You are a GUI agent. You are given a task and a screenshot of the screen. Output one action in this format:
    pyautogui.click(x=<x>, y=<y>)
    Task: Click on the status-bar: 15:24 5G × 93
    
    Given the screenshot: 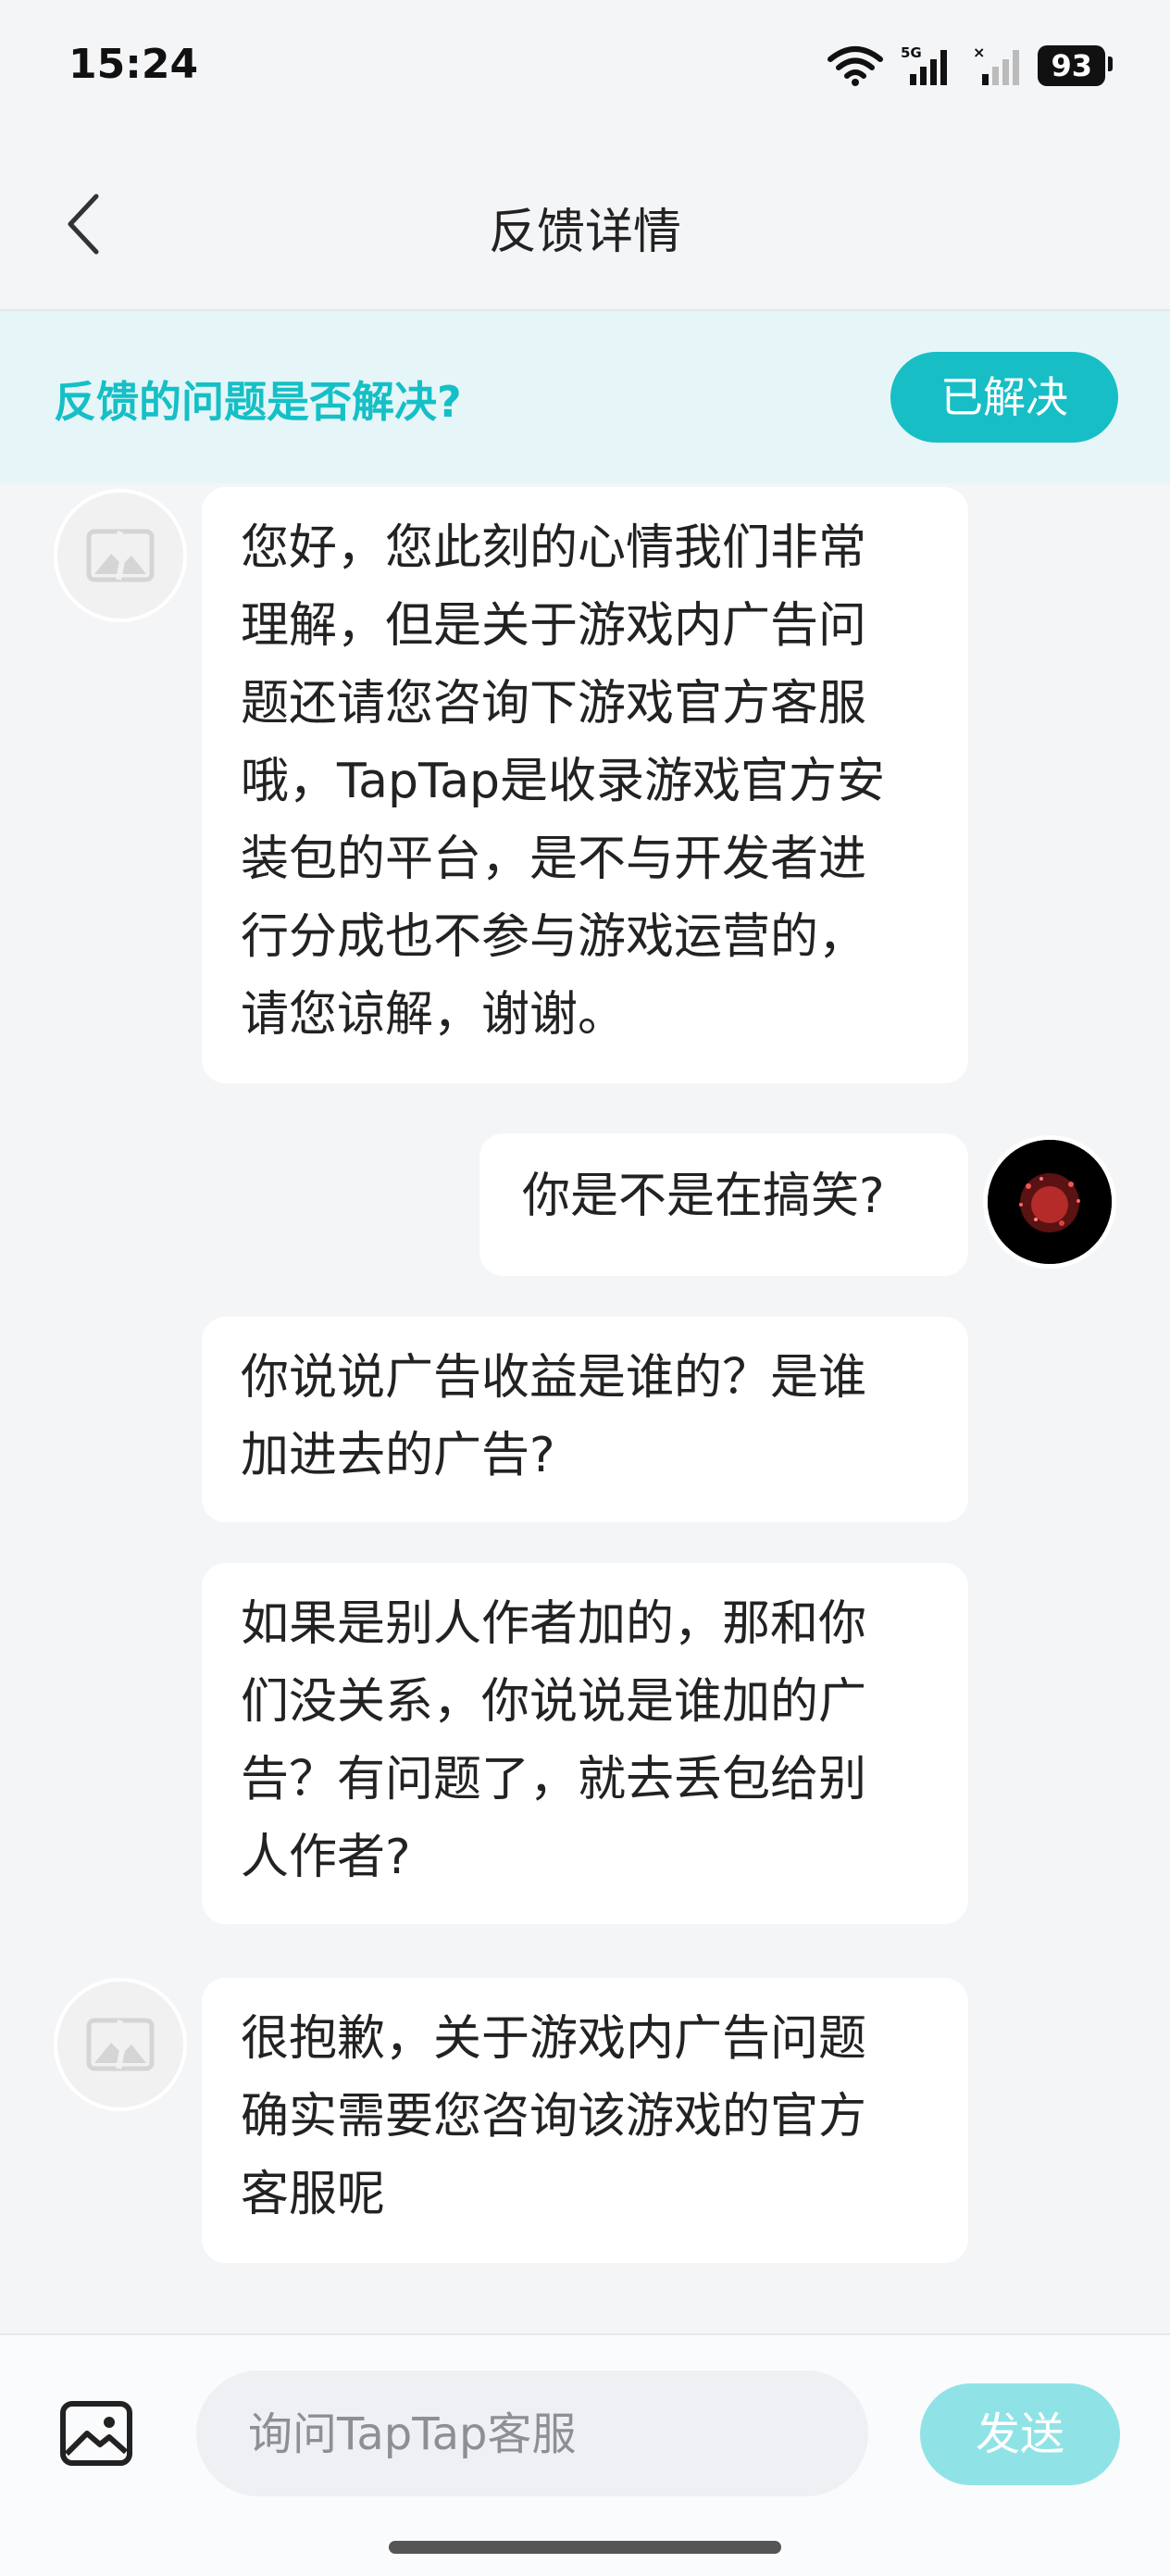 What is the action you would take?
    pyautogui.click(x=585, y=69)
    